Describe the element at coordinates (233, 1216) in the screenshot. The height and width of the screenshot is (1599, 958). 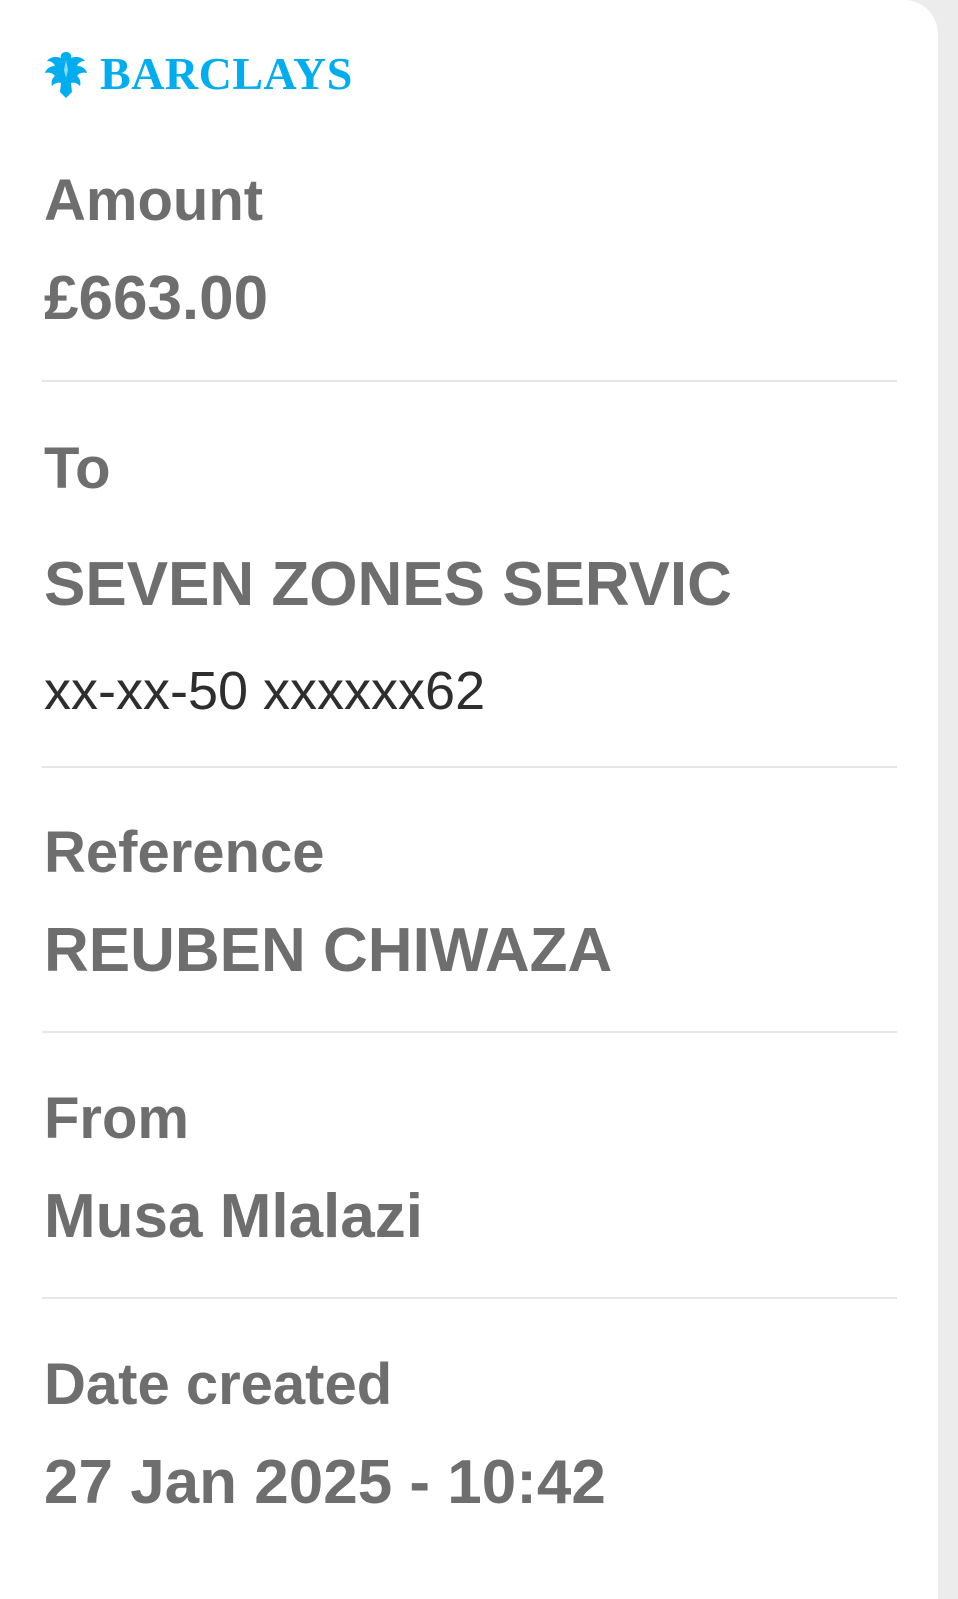
I see `sender-name: Musa Mlalazi` at that location.